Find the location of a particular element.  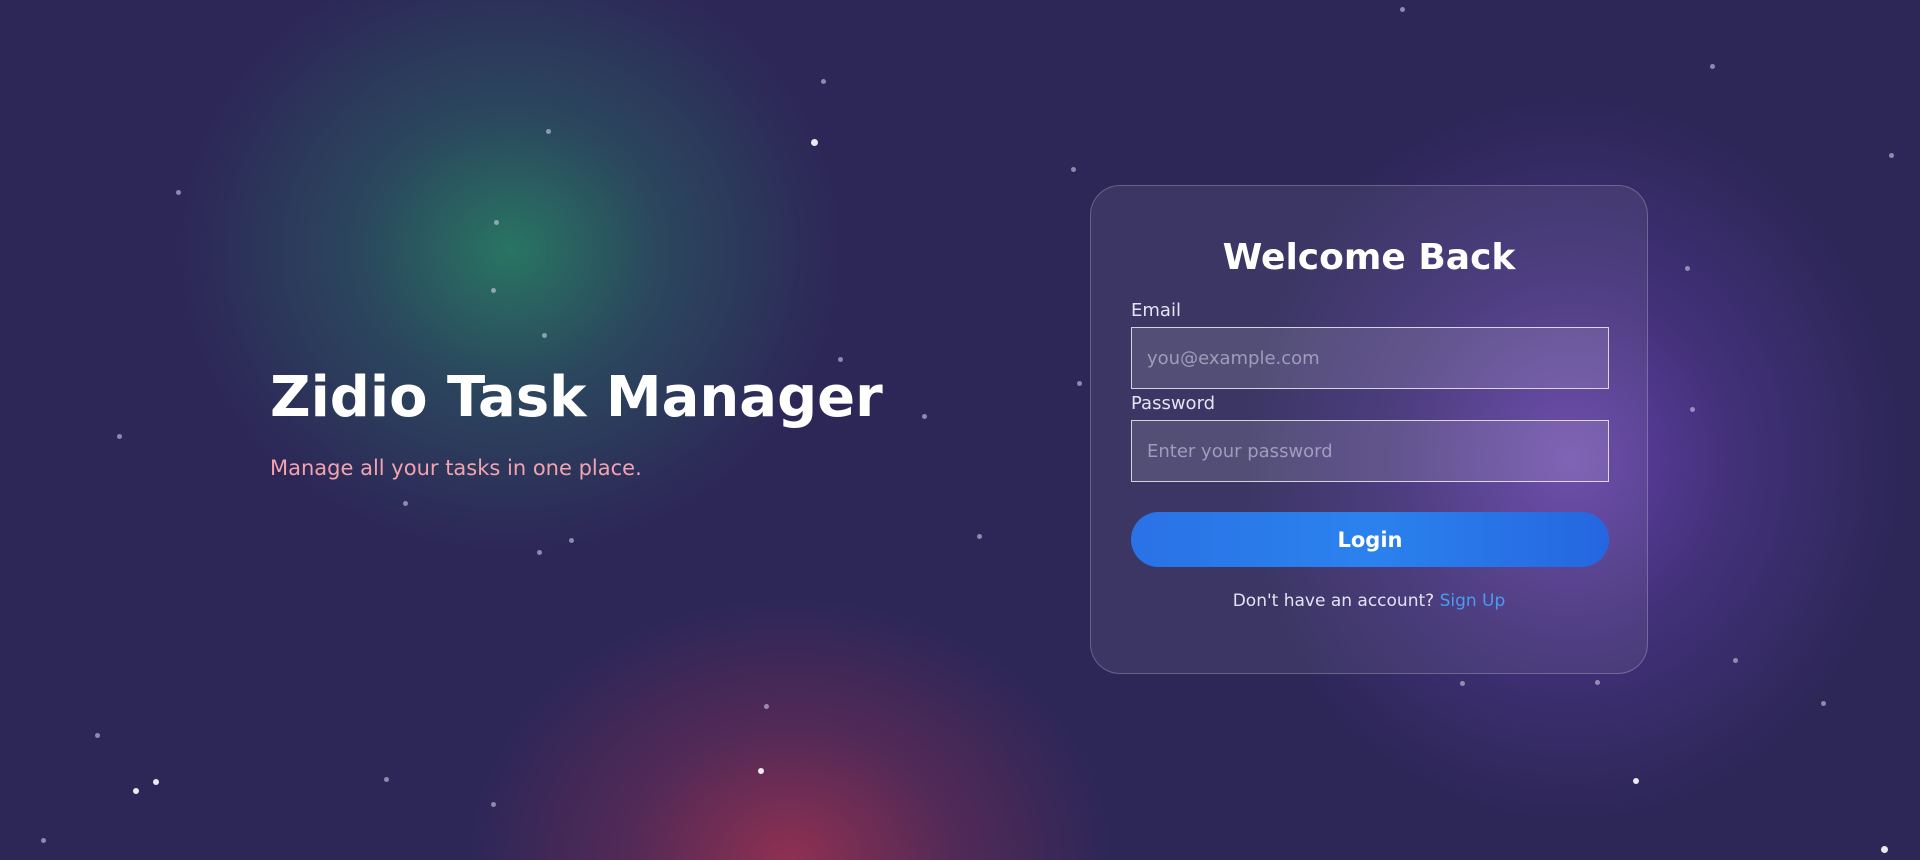

signup-prompt-text: Don't have an account? is located at coordinates (1333, 601).